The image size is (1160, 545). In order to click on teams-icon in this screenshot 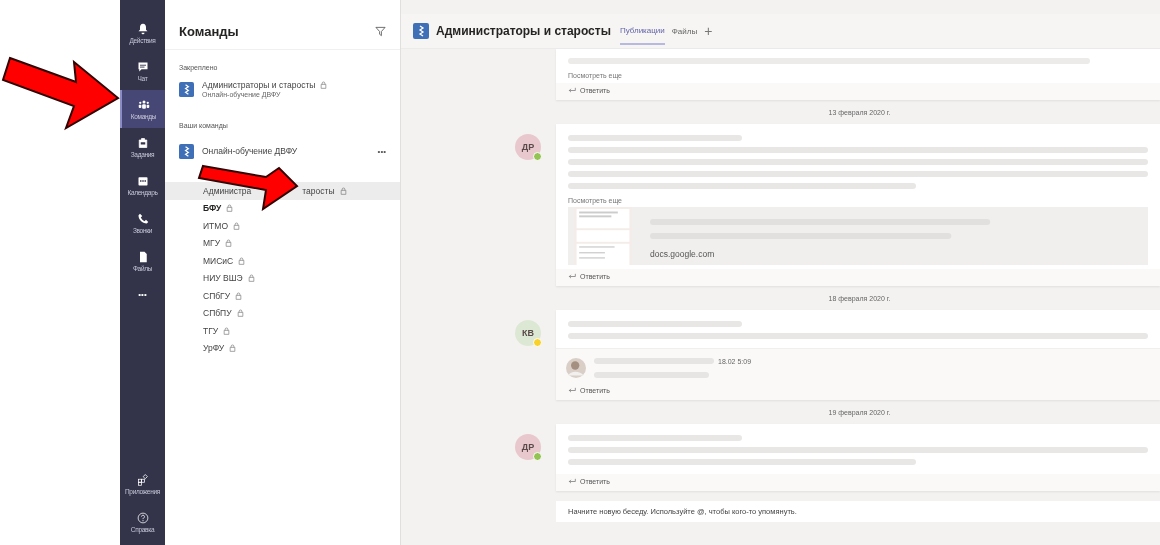, I will do `click(143, 104)`.